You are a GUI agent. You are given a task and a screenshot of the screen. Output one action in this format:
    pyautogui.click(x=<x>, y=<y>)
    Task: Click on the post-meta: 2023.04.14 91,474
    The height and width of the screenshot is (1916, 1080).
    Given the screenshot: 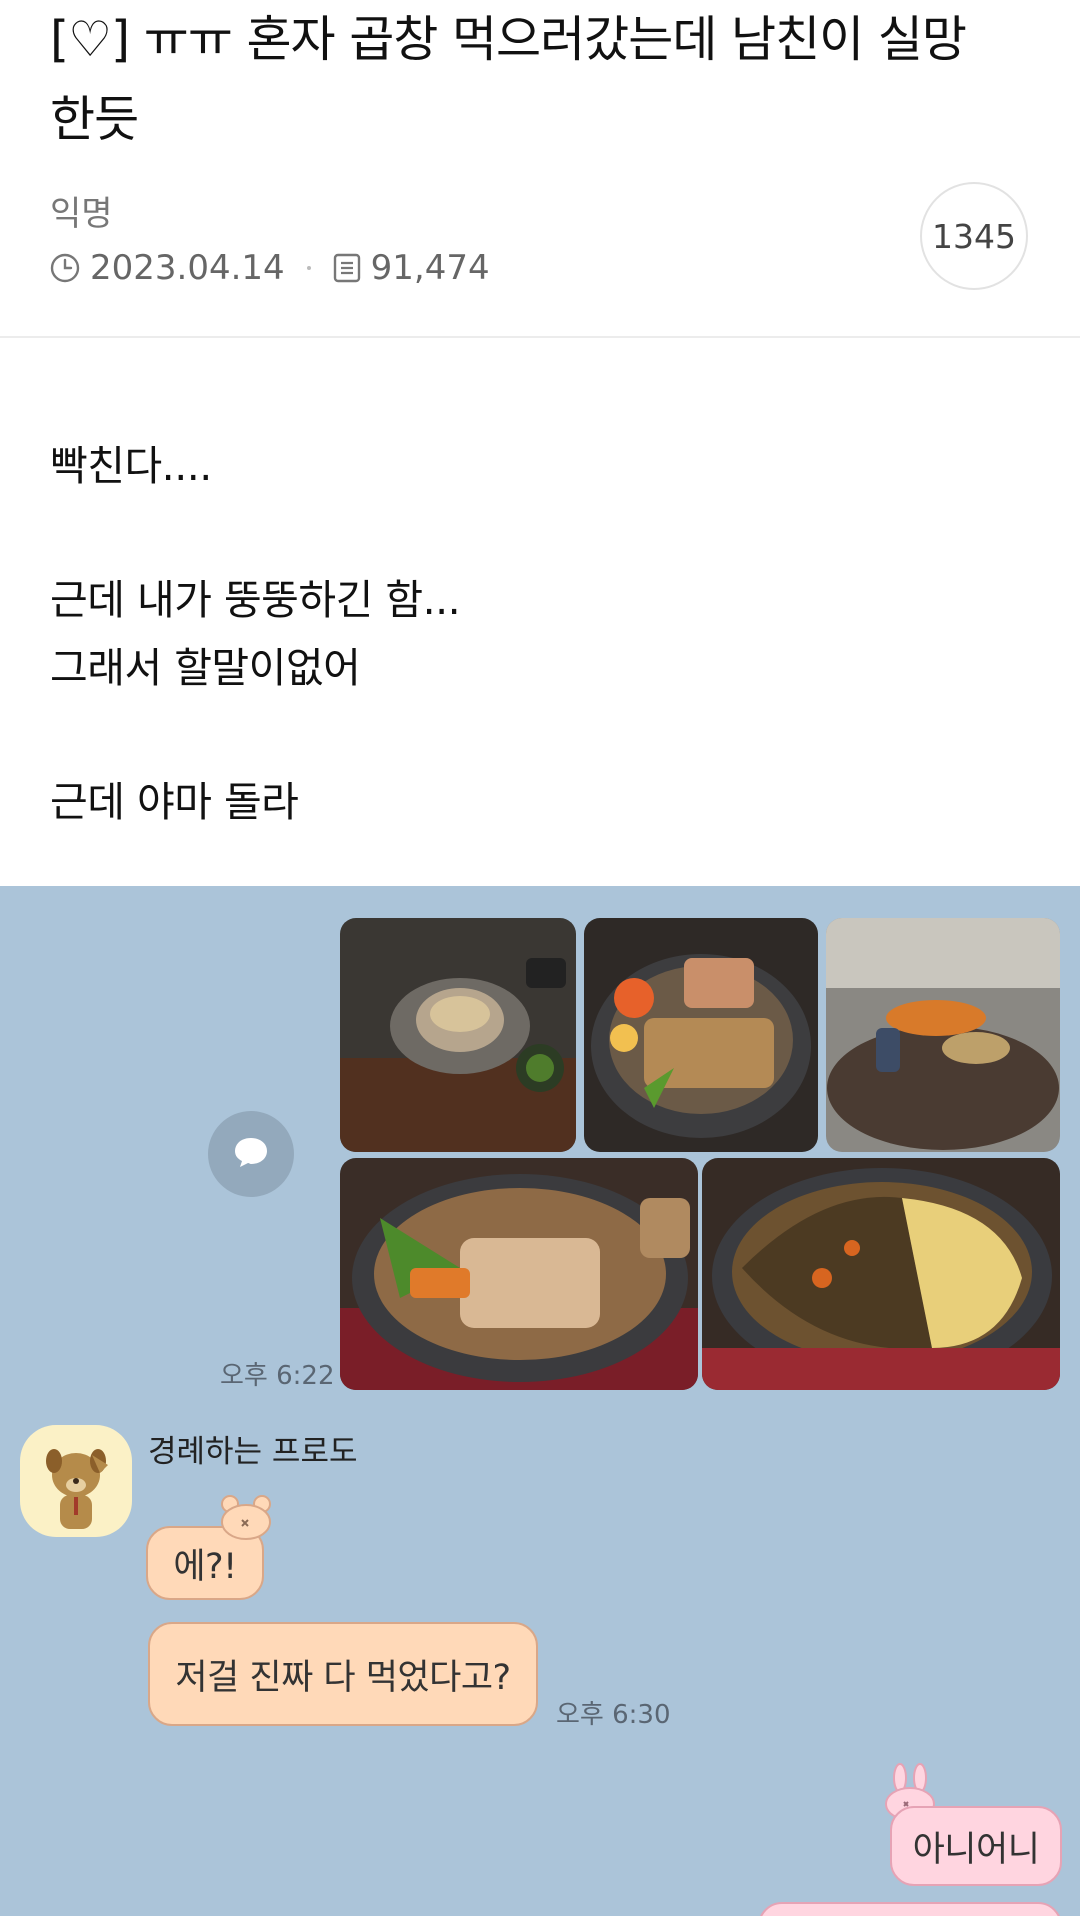 What is the action you would take?
    pyautogui.click(x=270, y=268)
    